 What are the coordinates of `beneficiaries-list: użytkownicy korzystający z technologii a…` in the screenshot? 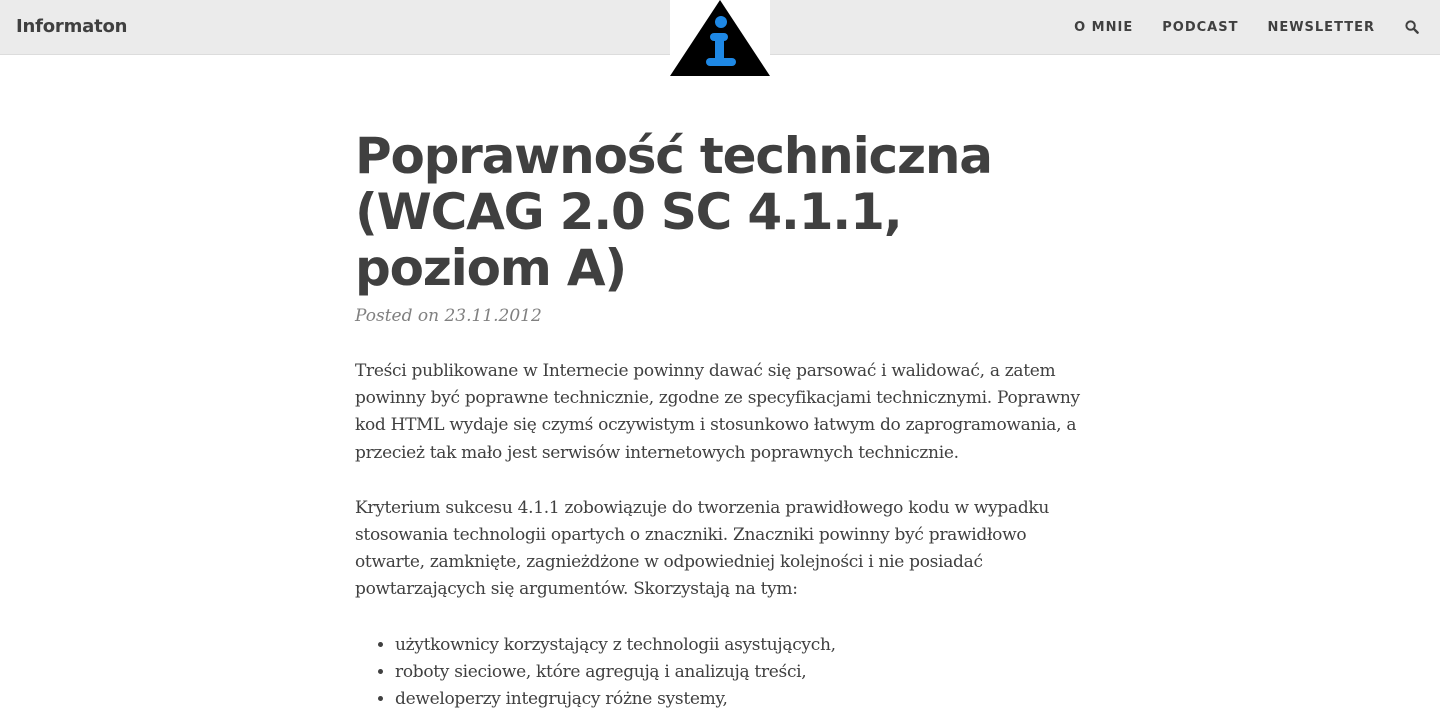 It's located at (725, 672).